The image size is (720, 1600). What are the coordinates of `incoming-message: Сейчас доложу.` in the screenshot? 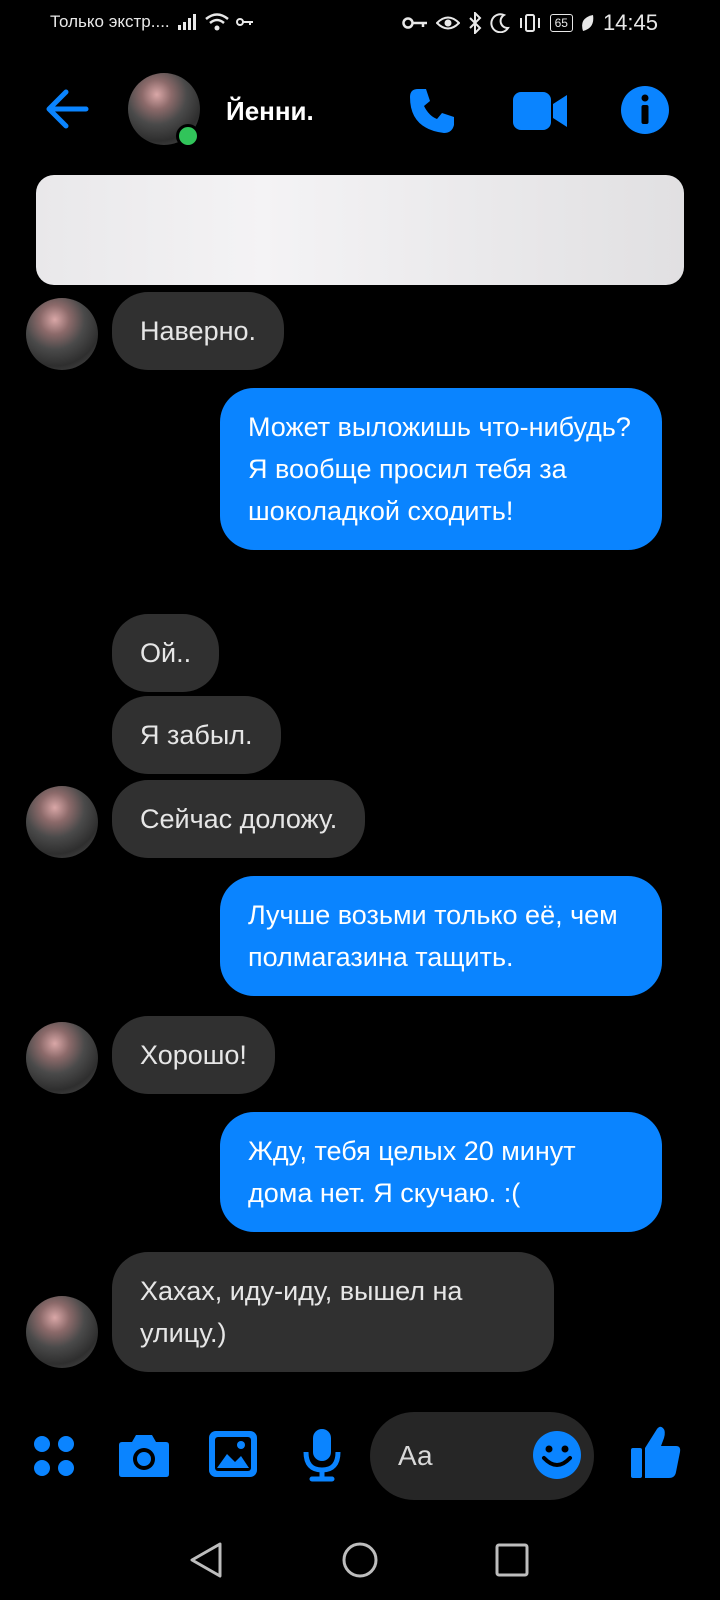 It's located at (239, 819).